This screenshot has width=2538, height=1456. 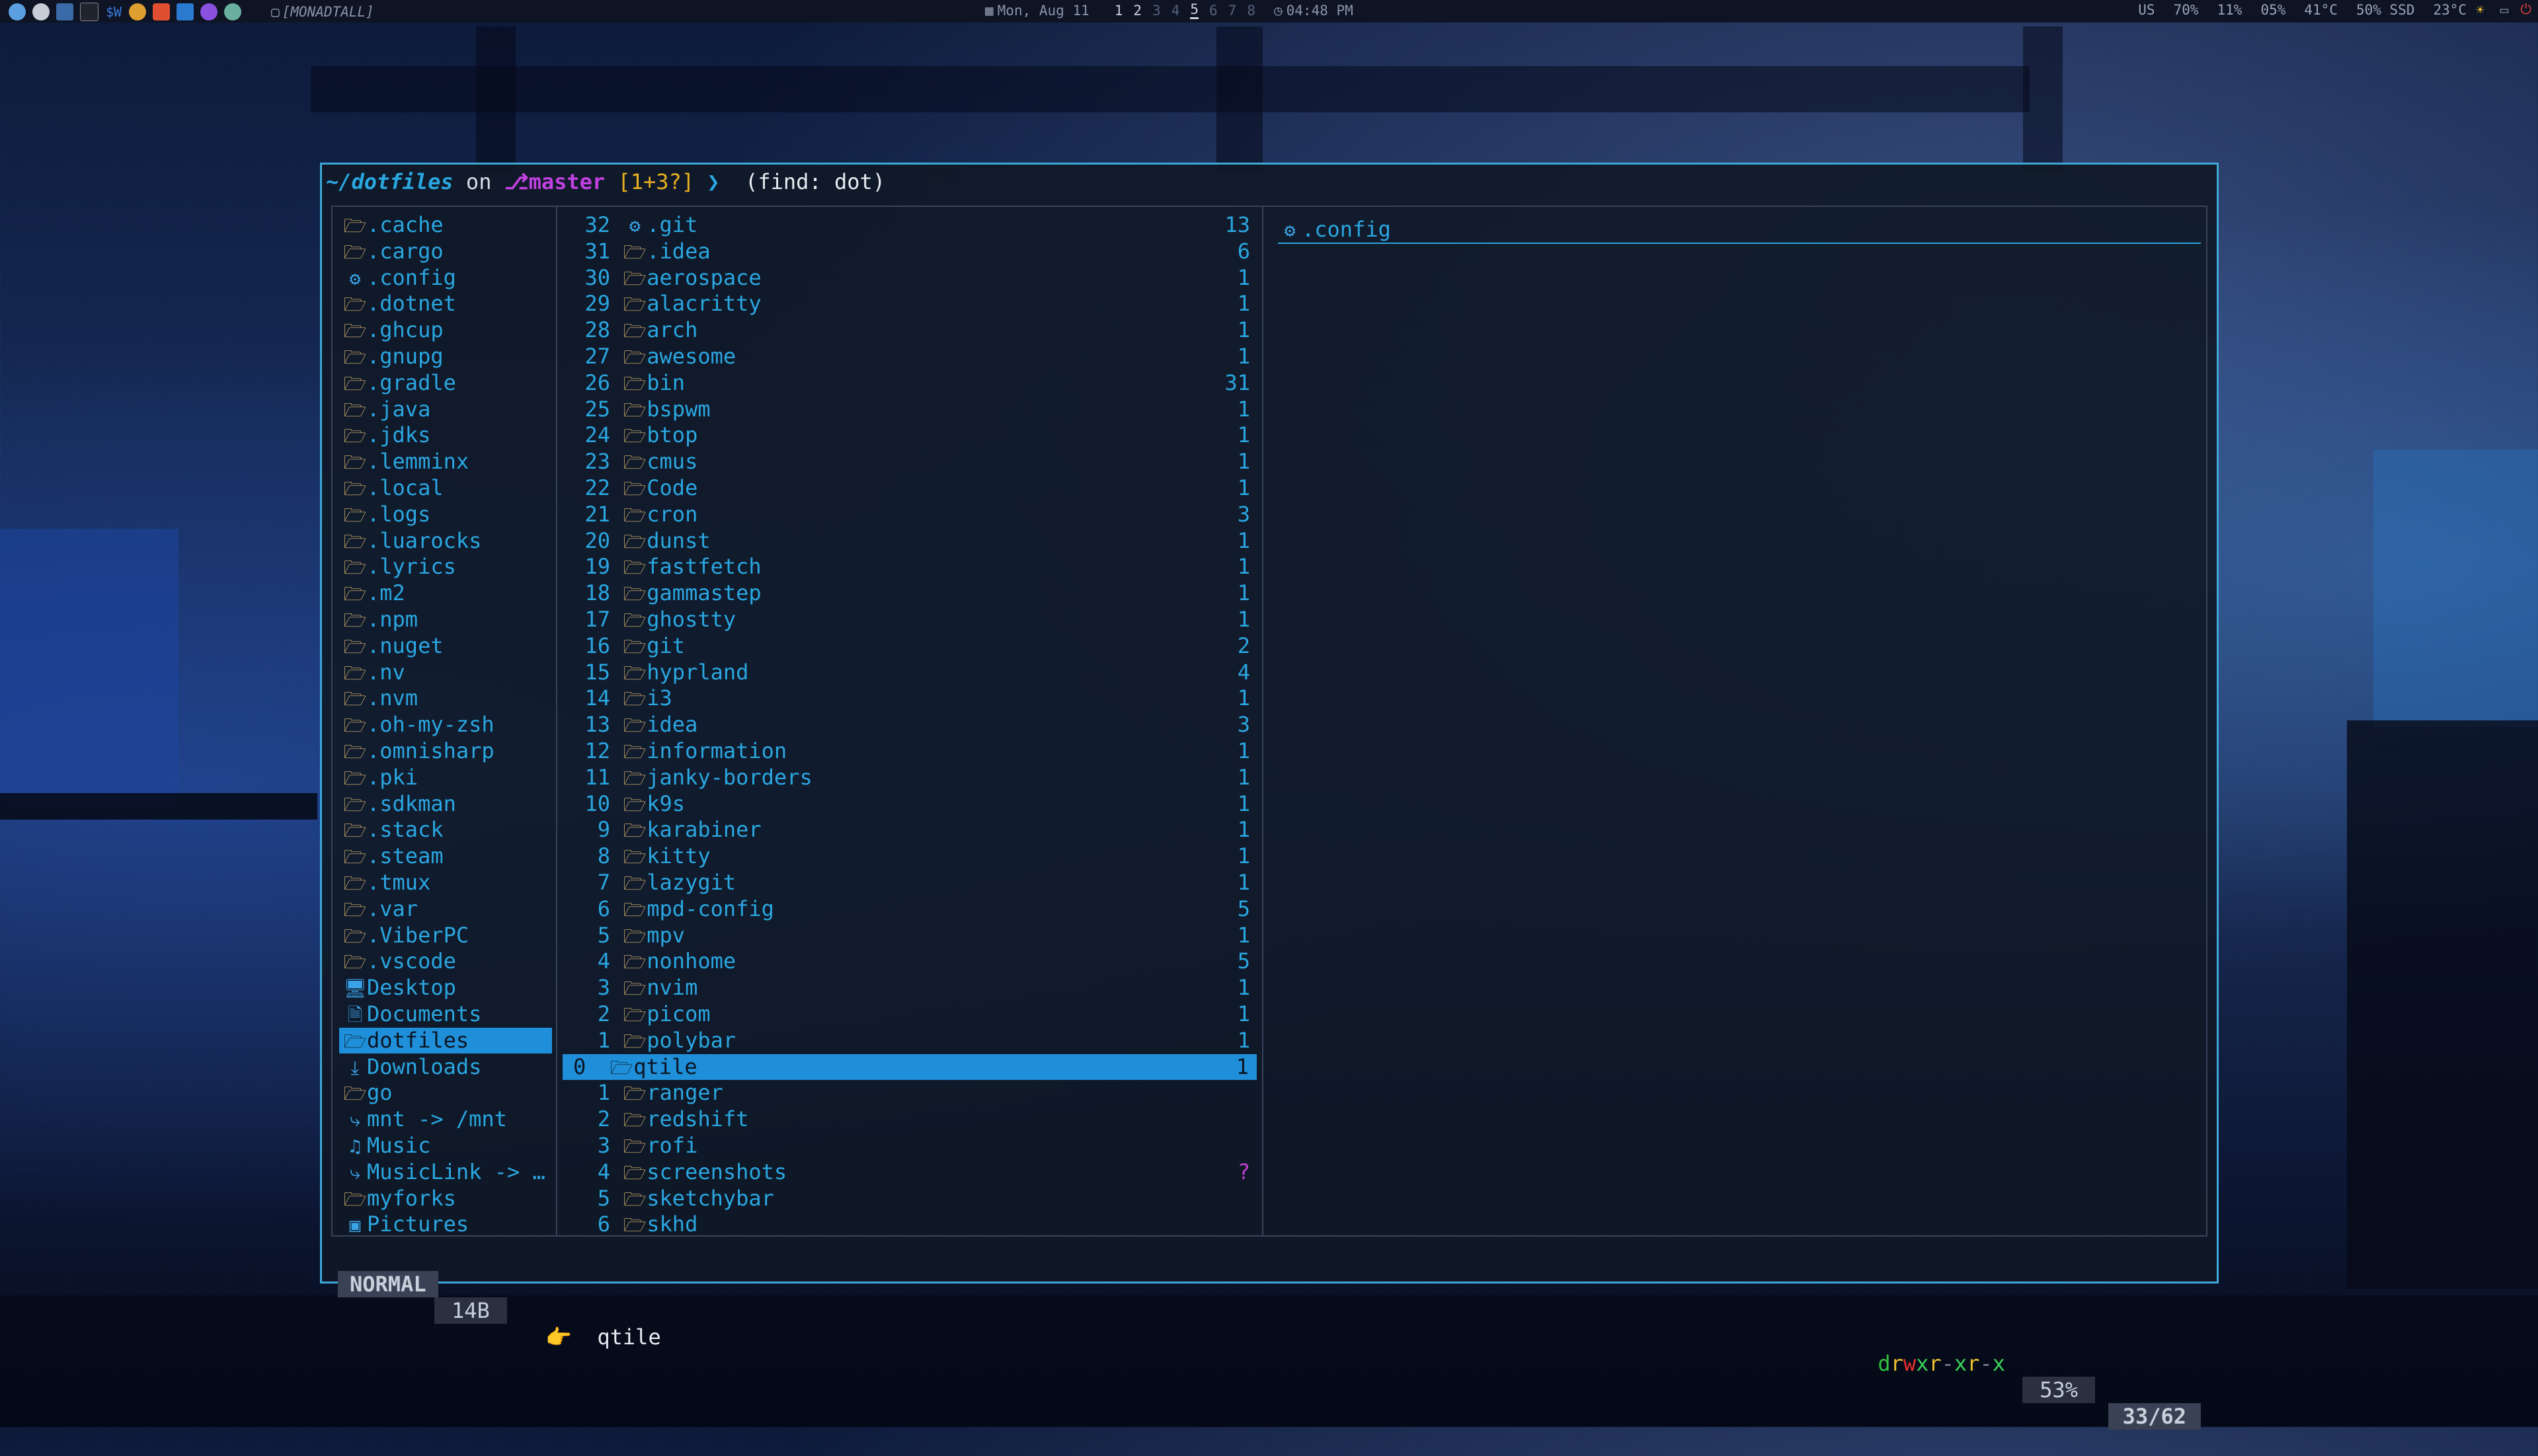 I want to click on parent-list-item: 🗁.nuget, so click(x=444, y=646).